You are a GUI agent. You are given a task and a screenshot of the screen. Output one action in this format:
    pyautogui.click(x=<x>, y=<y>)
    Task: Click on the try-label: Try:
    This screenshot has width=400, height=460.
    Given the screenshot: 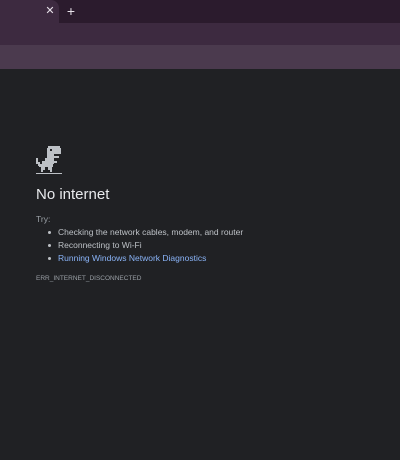 What is the action you would take?
    pyautogui.click(x=43, y=219)
    